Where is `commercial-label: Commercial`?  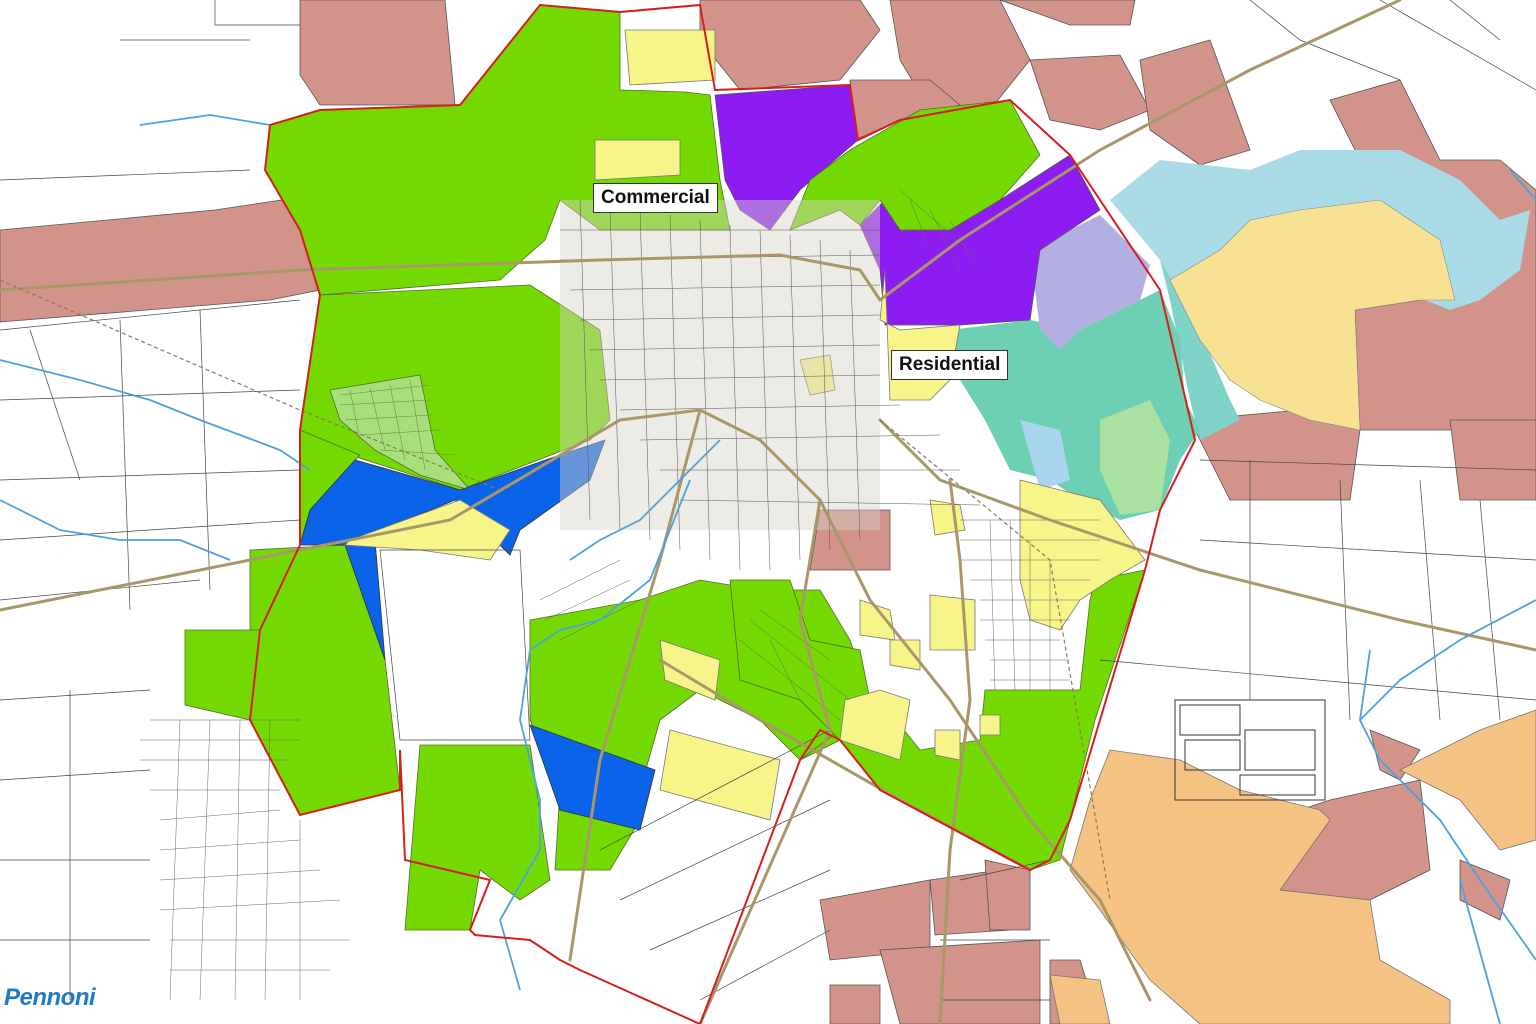 commercial-label: Commercial is located at coordinates (655, 198).